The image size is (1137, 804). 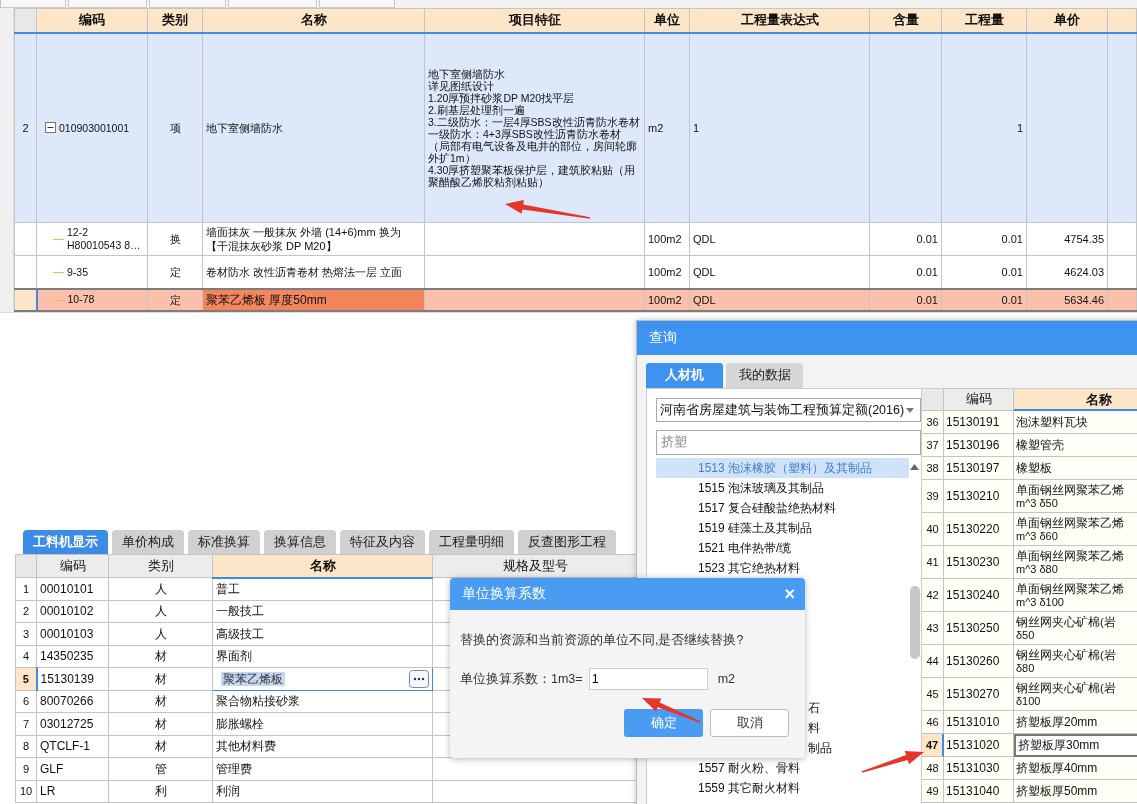 I want to click on code-text: 15131040, so click(x=973, y=791).